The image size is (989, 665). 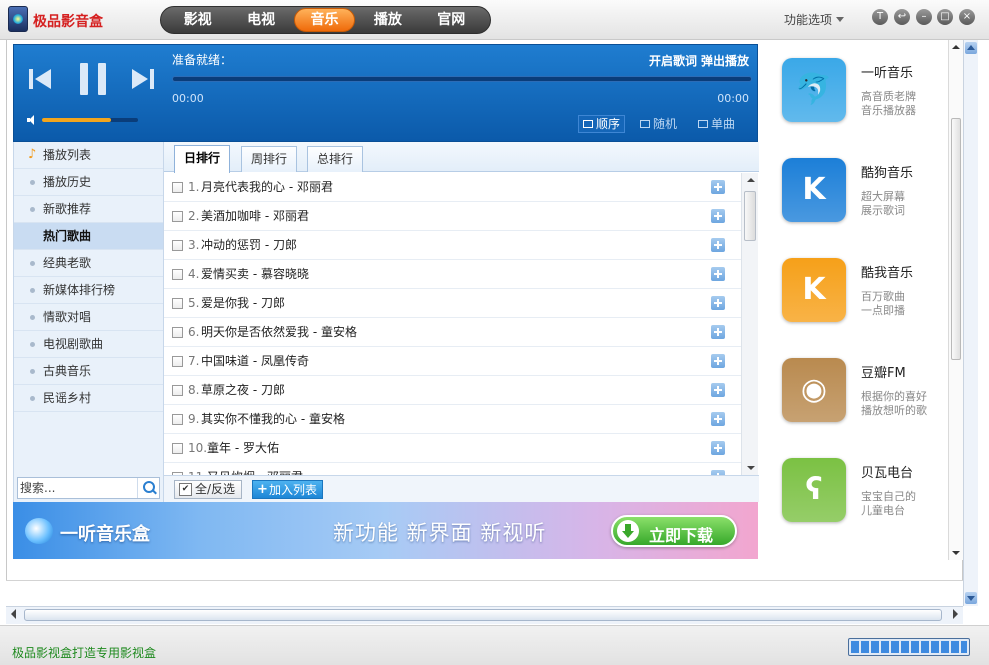 What do you see at coordinates (88, 236) in the screenshot?
I see `sidebar-item-hot-songs: 热门歌曲` at bounding box center [88, 236].